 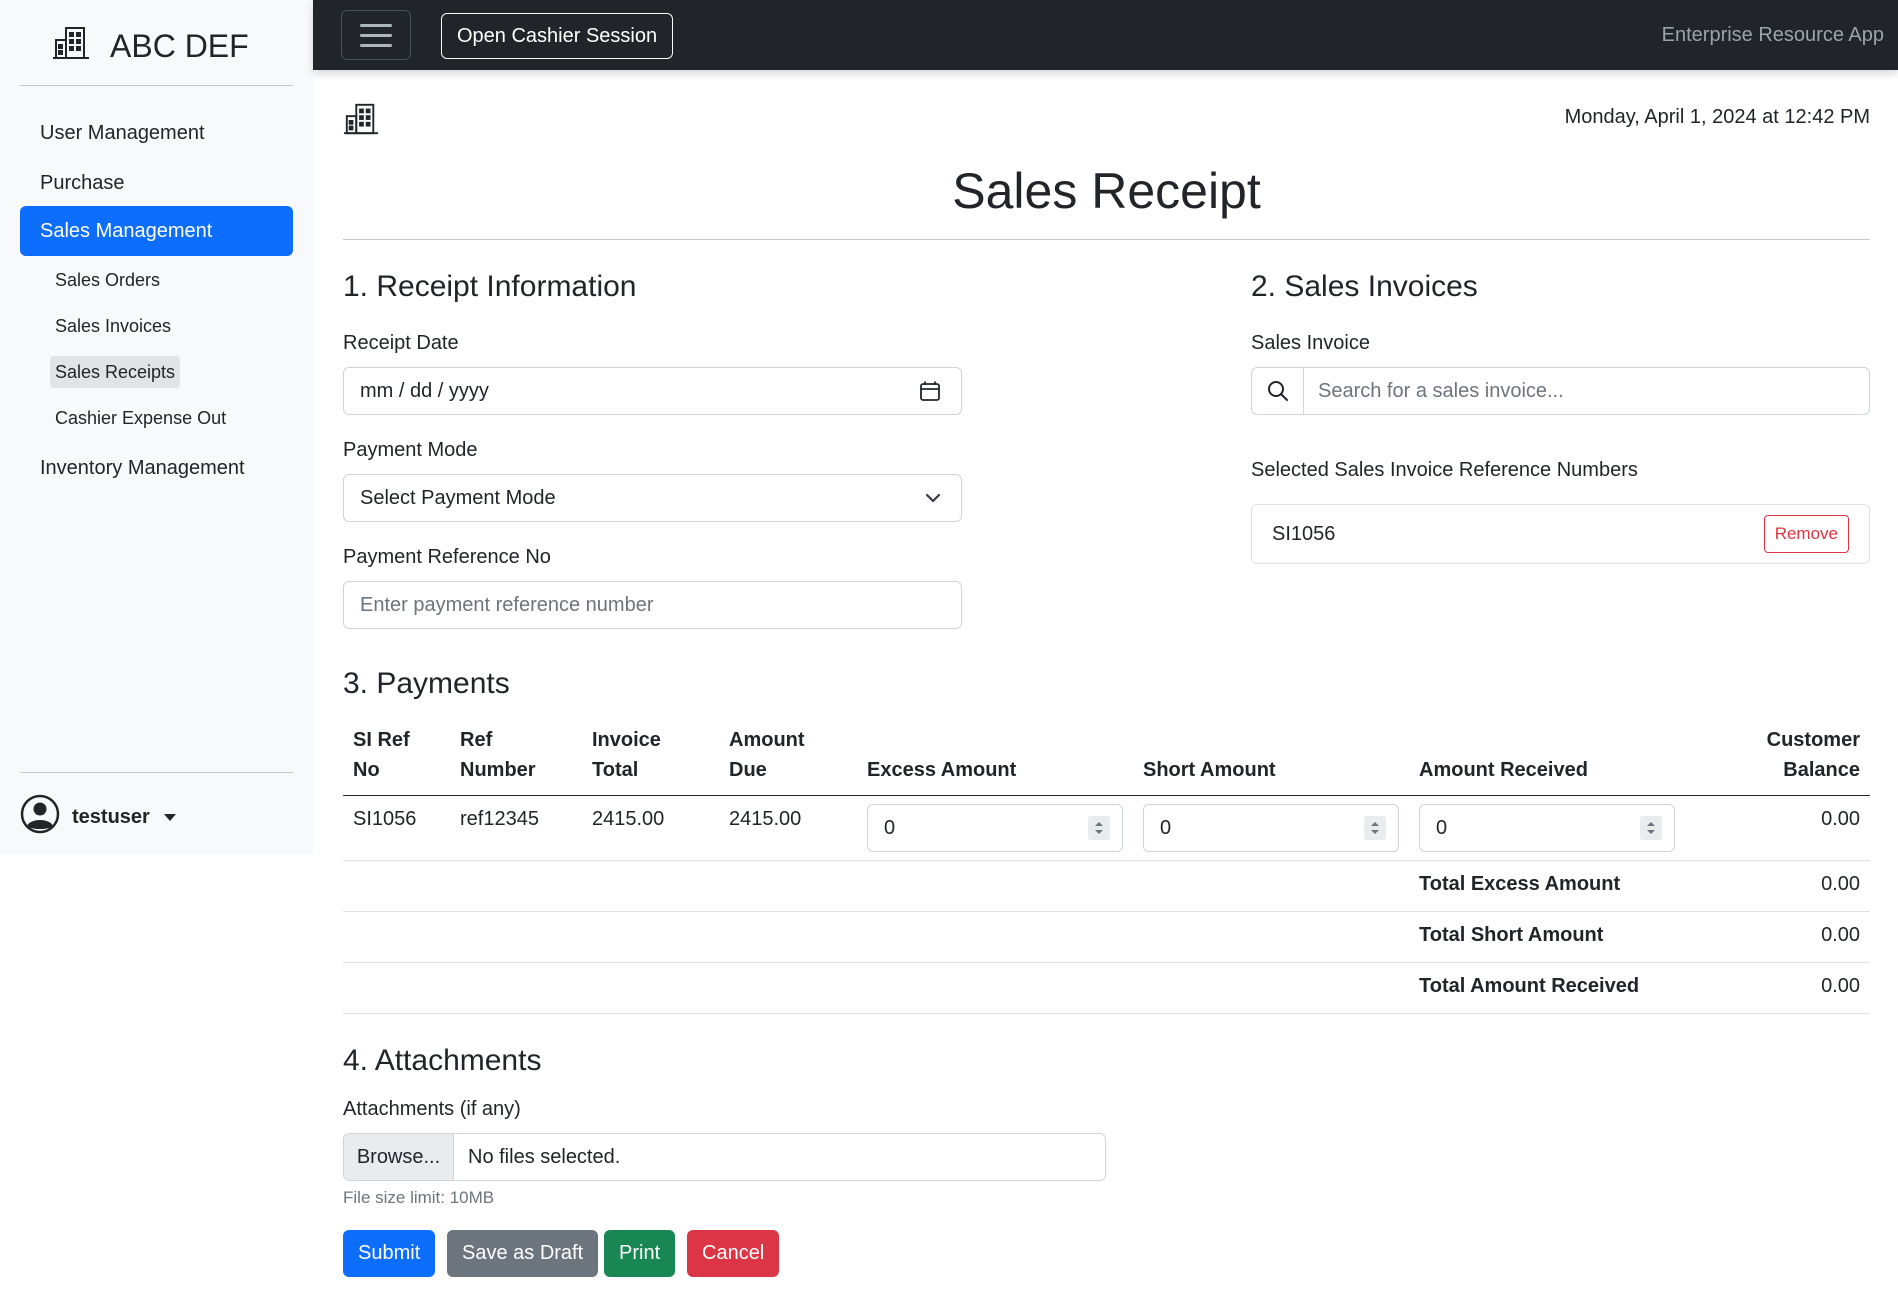 What do you see at coordinates (1777, 828) in the screenshot?
I see `cell-customer-balance: 0.00` at bounding box center [1777, 828].